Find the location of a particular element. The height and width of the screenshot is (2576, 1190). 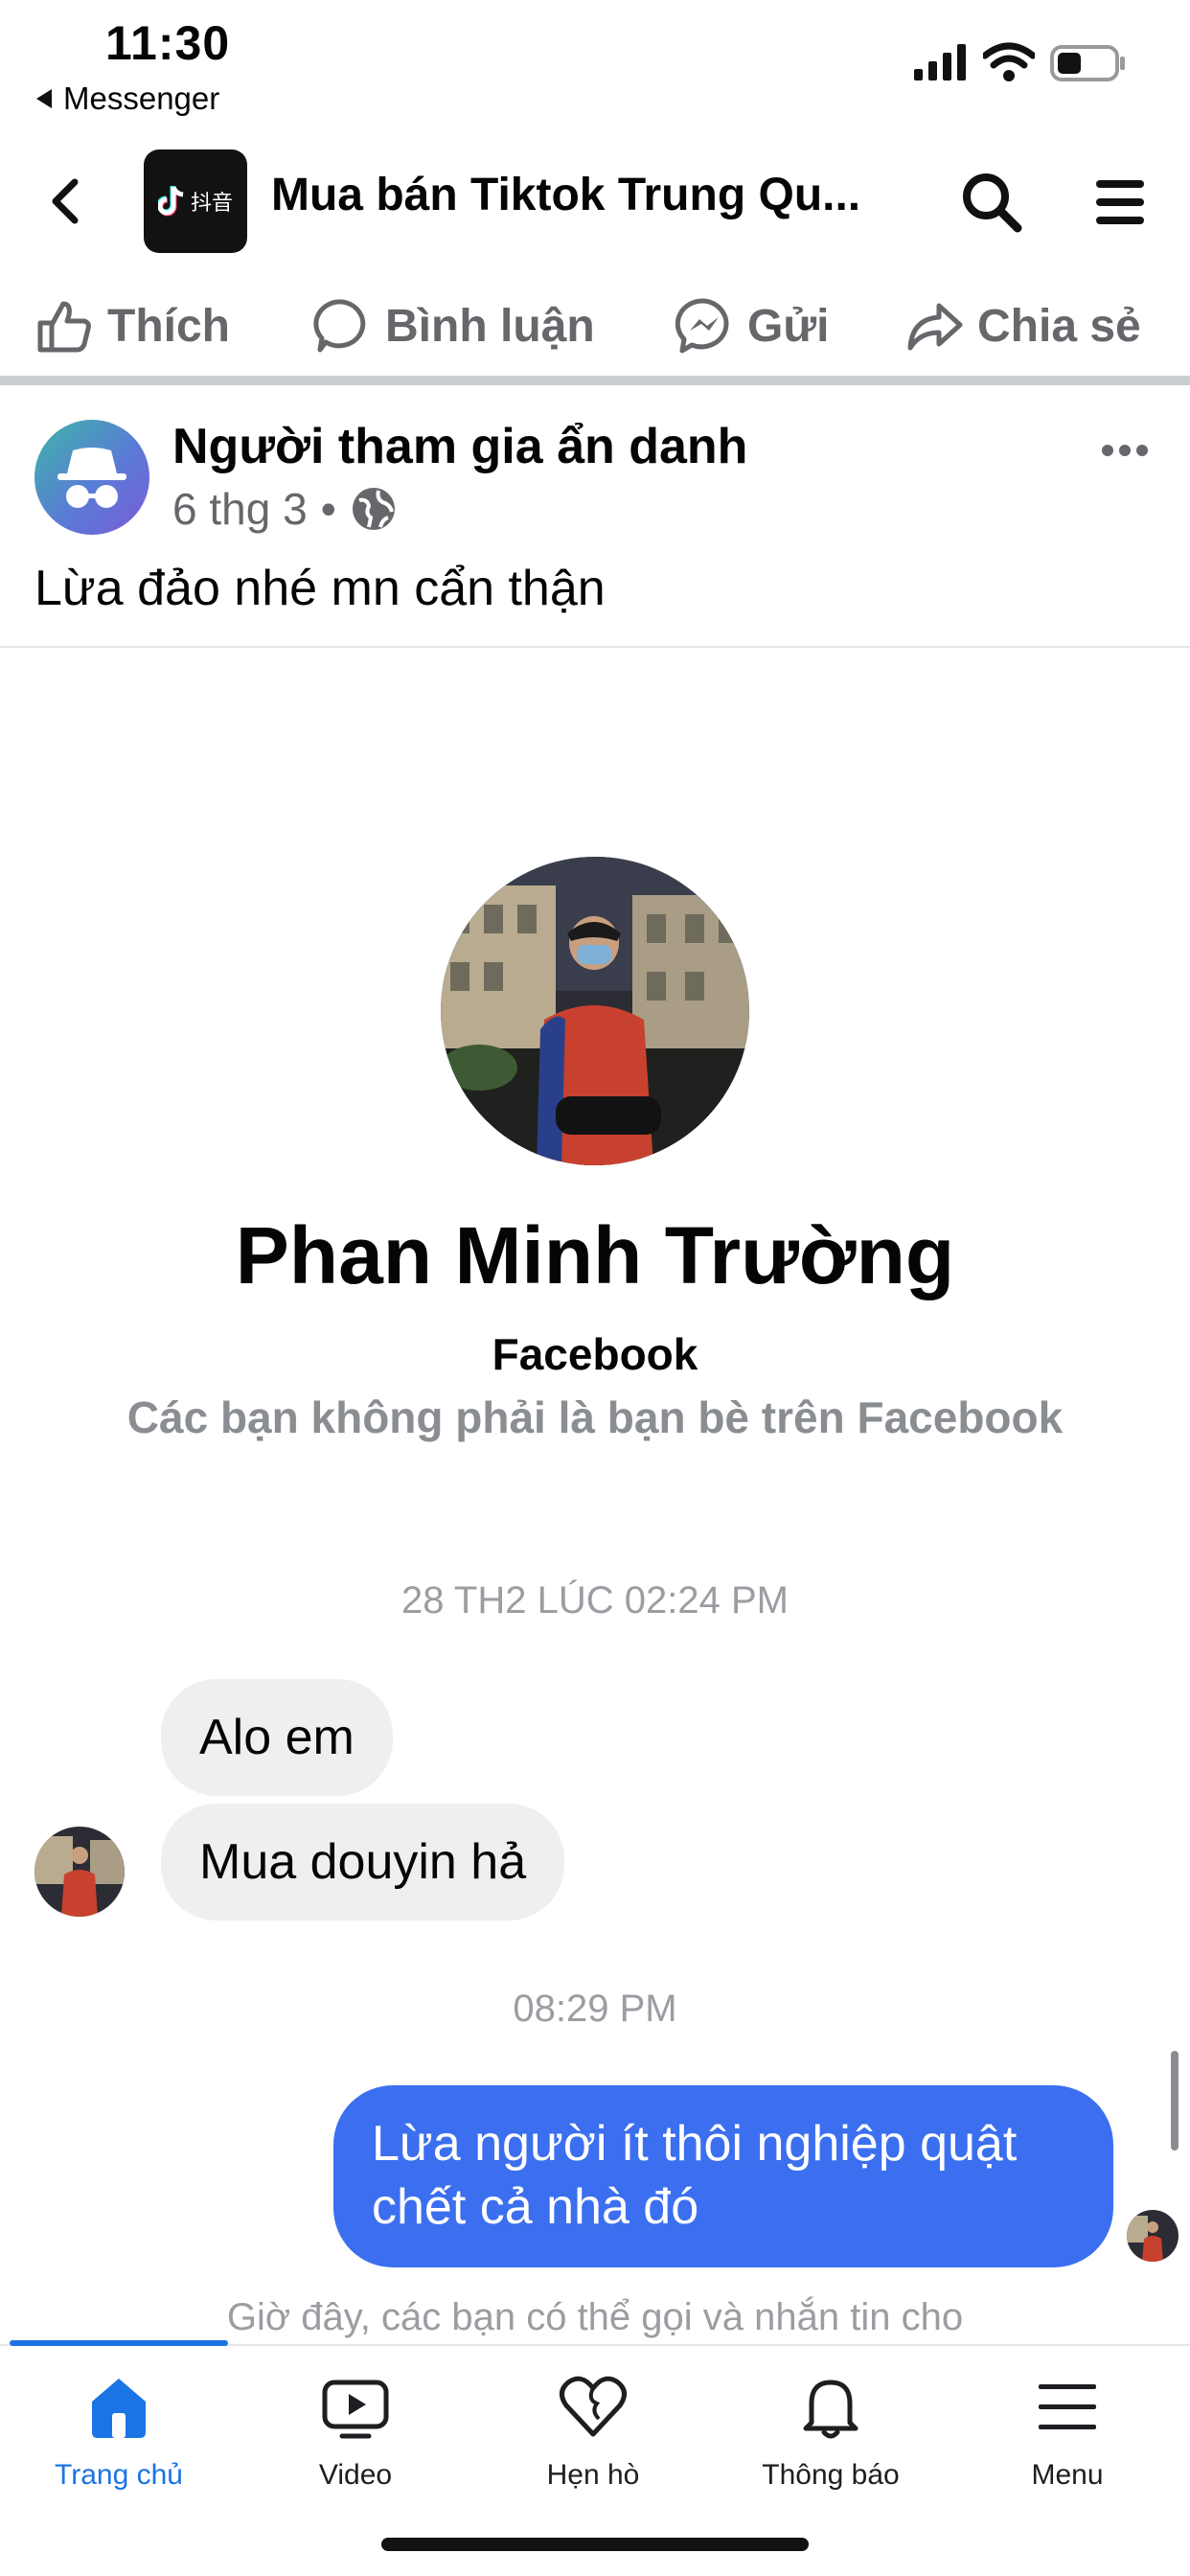

post-text: Lừa đảo nhé mn cẩn thận is located at coordinates (320, 588).